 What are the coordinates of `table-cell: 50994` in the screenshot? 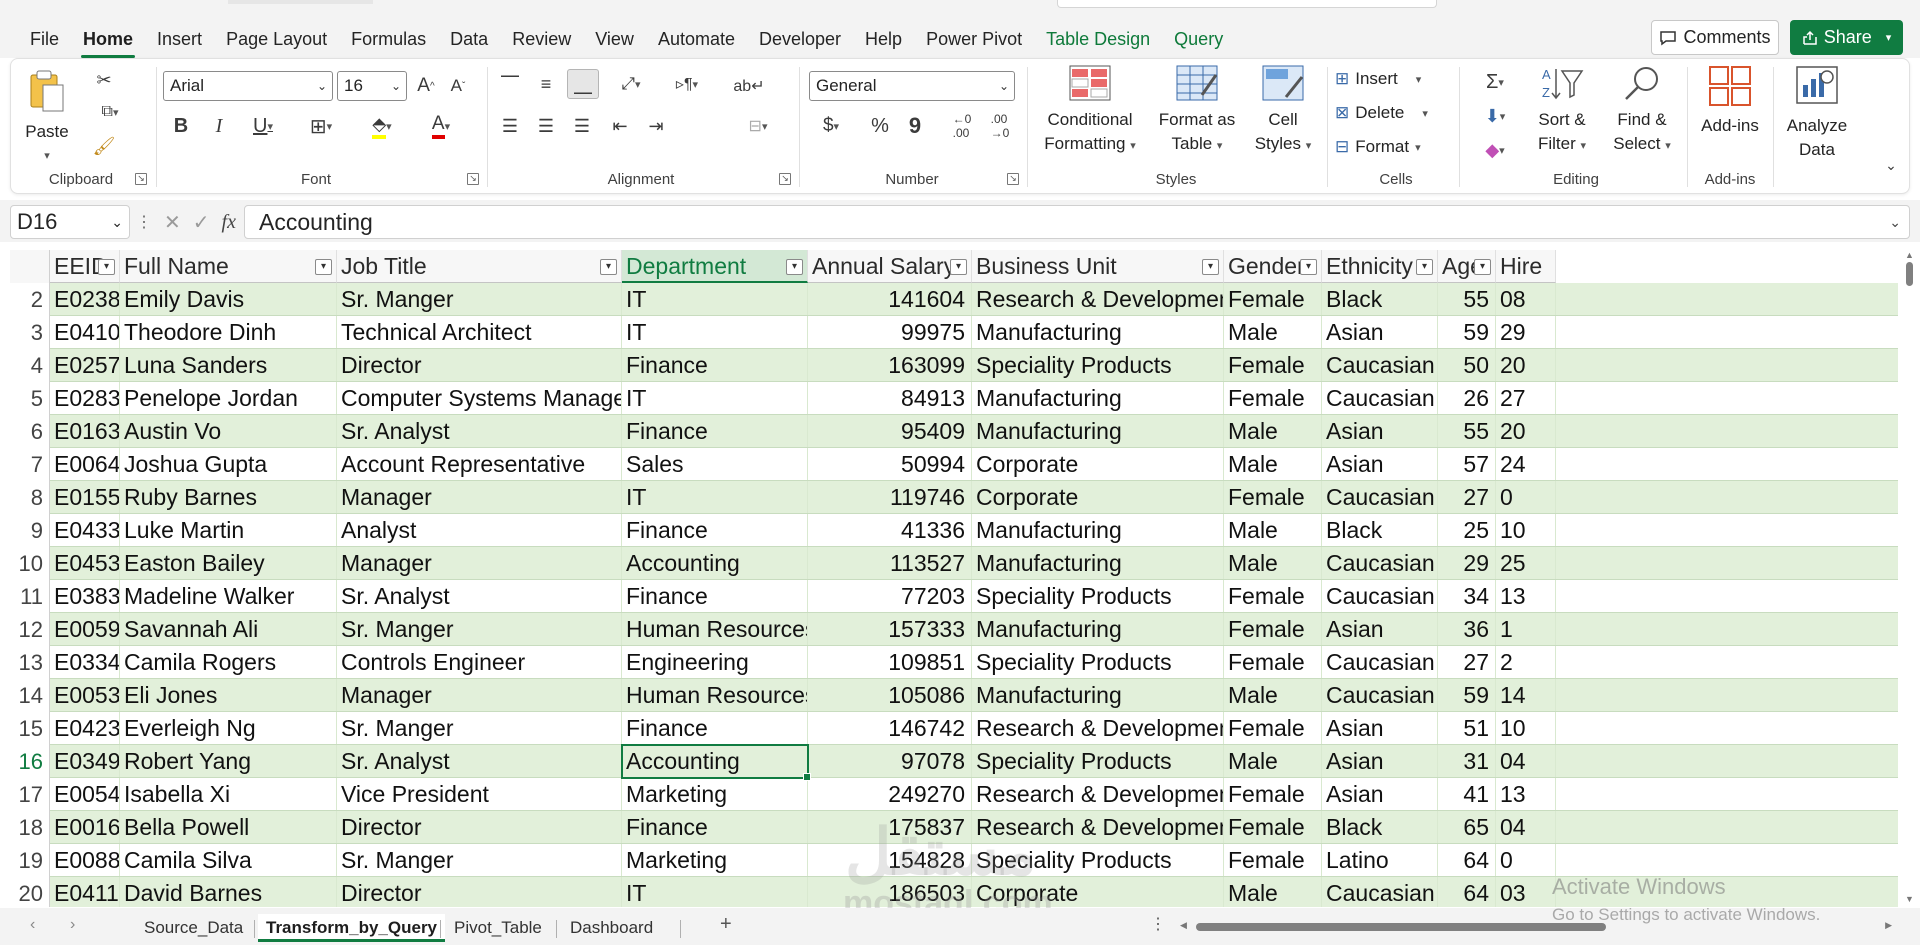 It's located at (890, 464).